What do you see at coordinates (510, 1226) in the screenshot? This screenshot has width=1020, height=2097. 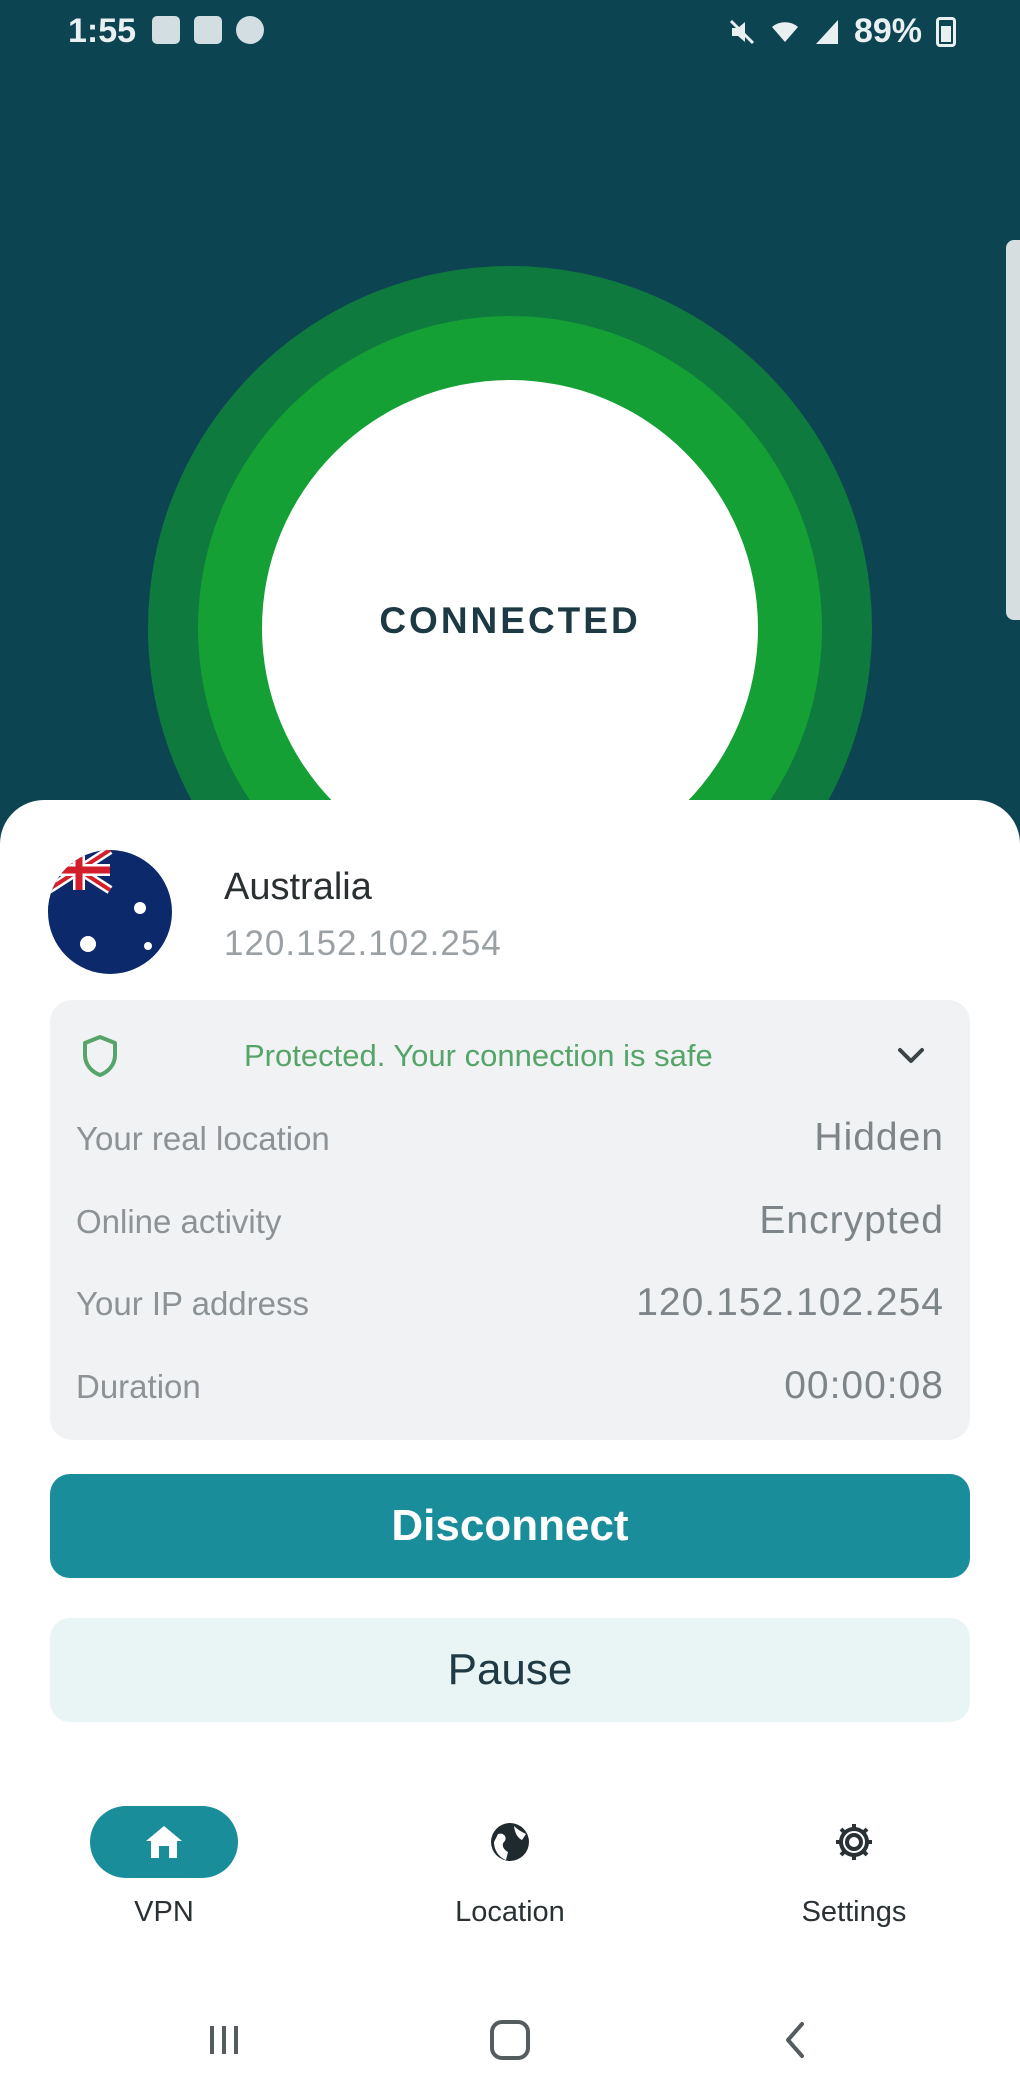 I see `info-row-online-activity: Online activity Encrypted` at bounding box center [510, 1226].